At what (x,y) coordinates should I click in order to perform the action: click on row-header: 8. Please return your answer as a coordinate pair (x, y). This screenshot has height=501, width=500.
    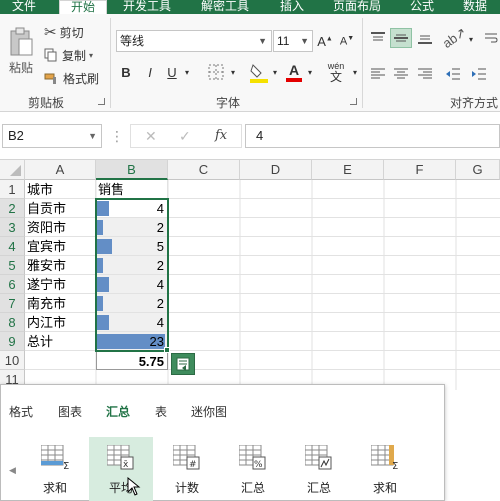
    Looking at the image, I should click on (12, 322).